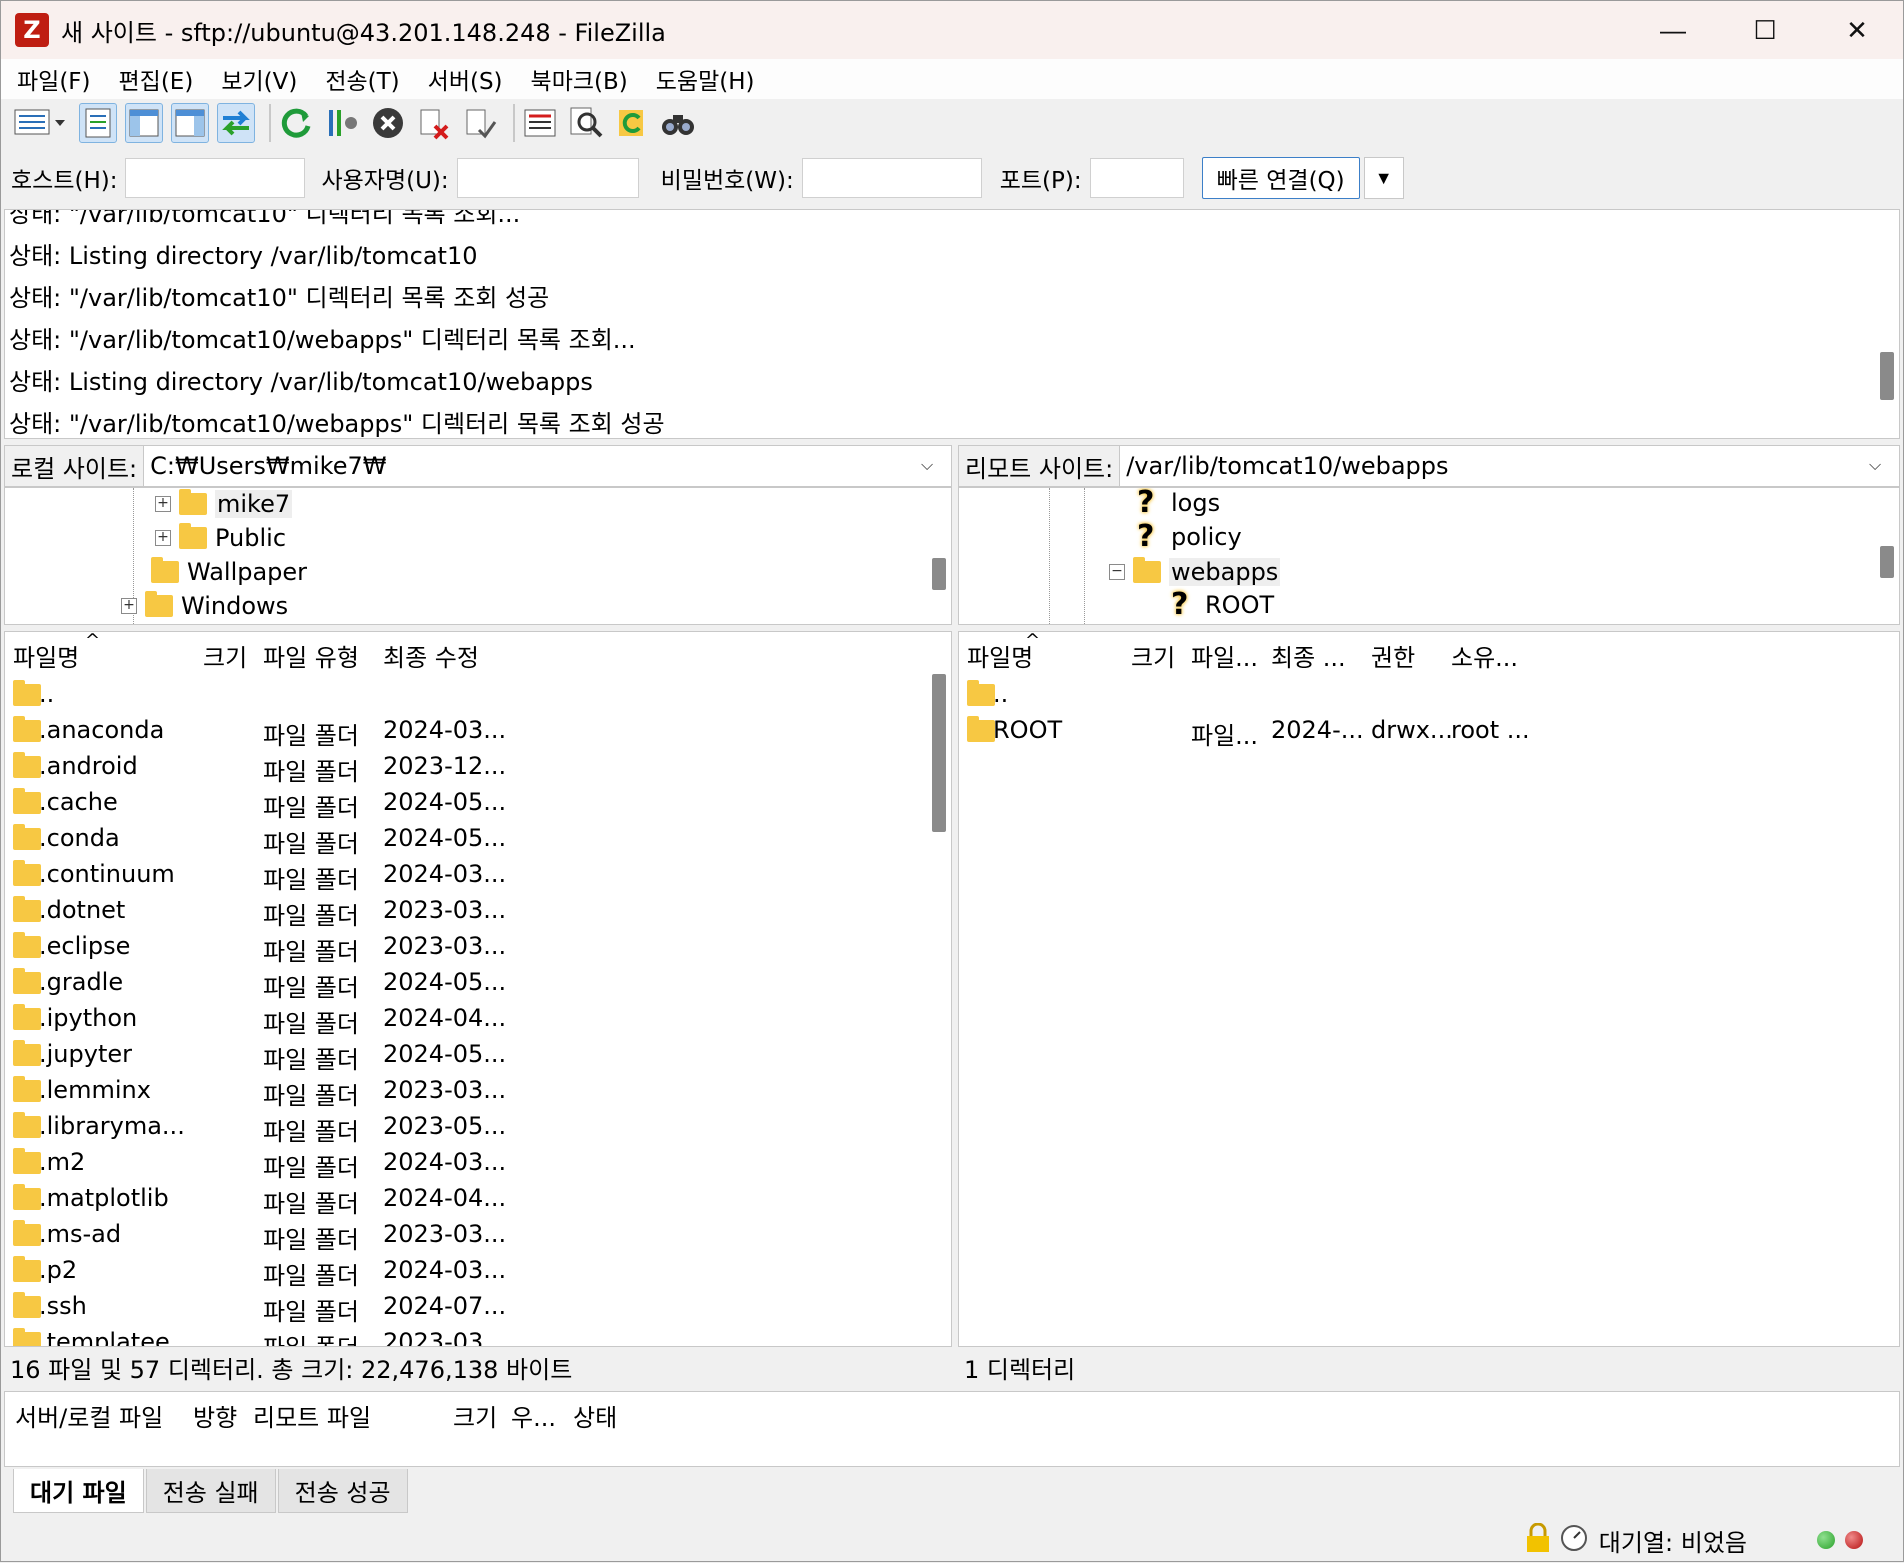  Describe the element at coordinates (1280, 178) in the screenshot. I see `quickconnect-button: 빠른 연결(Q)` at that location.